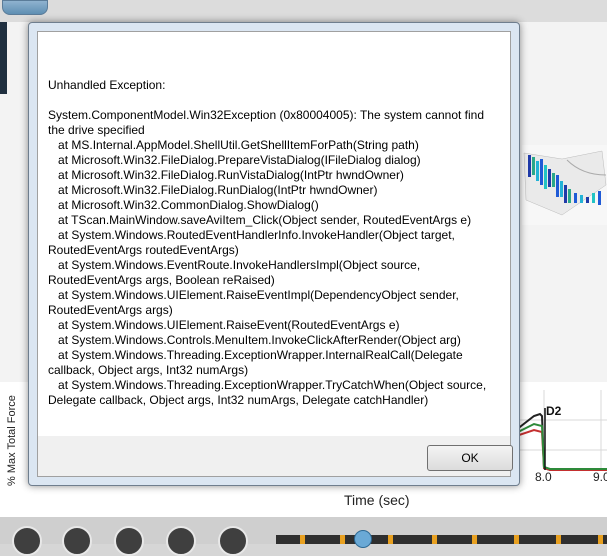  I want to click on timeline-scrubber, so click(363, 539).